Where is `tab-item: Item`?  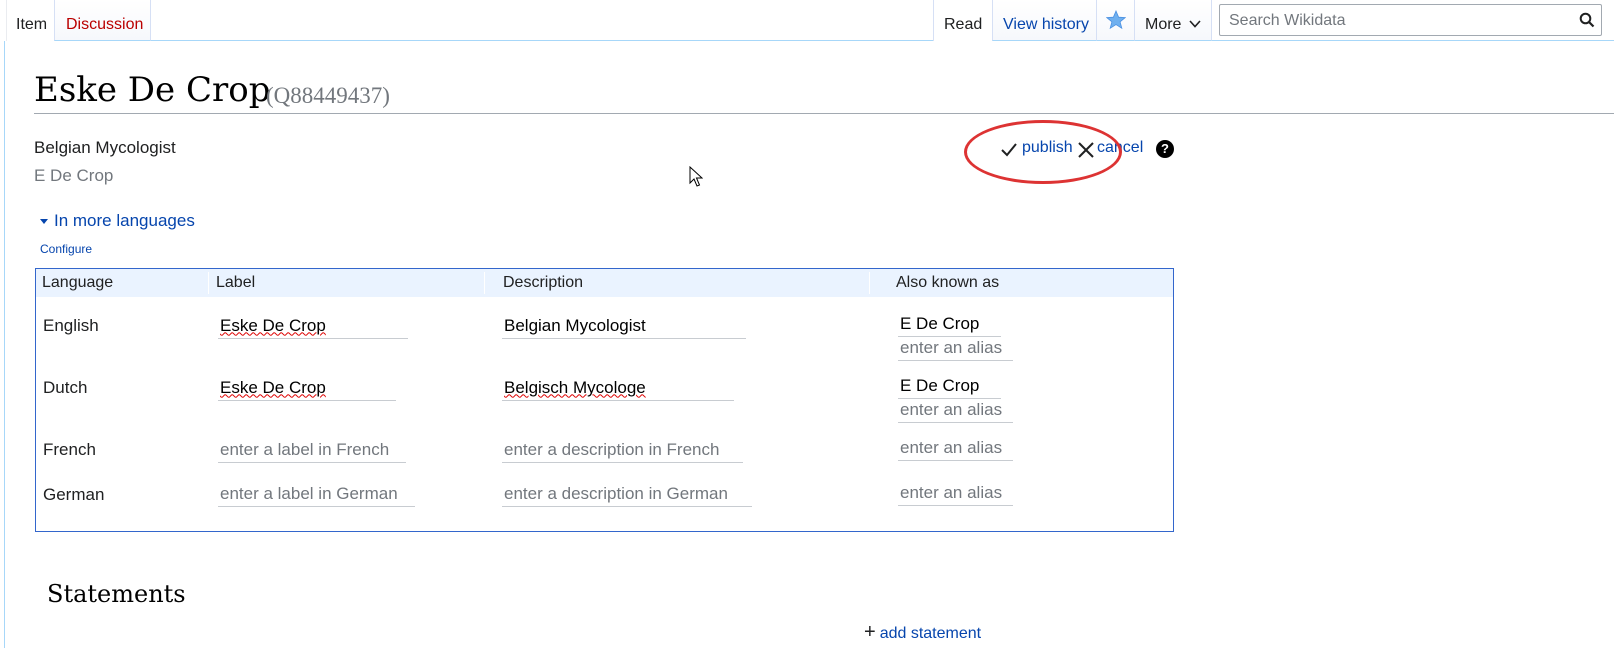 tab-item: Item is located at coordinates (30, 20).